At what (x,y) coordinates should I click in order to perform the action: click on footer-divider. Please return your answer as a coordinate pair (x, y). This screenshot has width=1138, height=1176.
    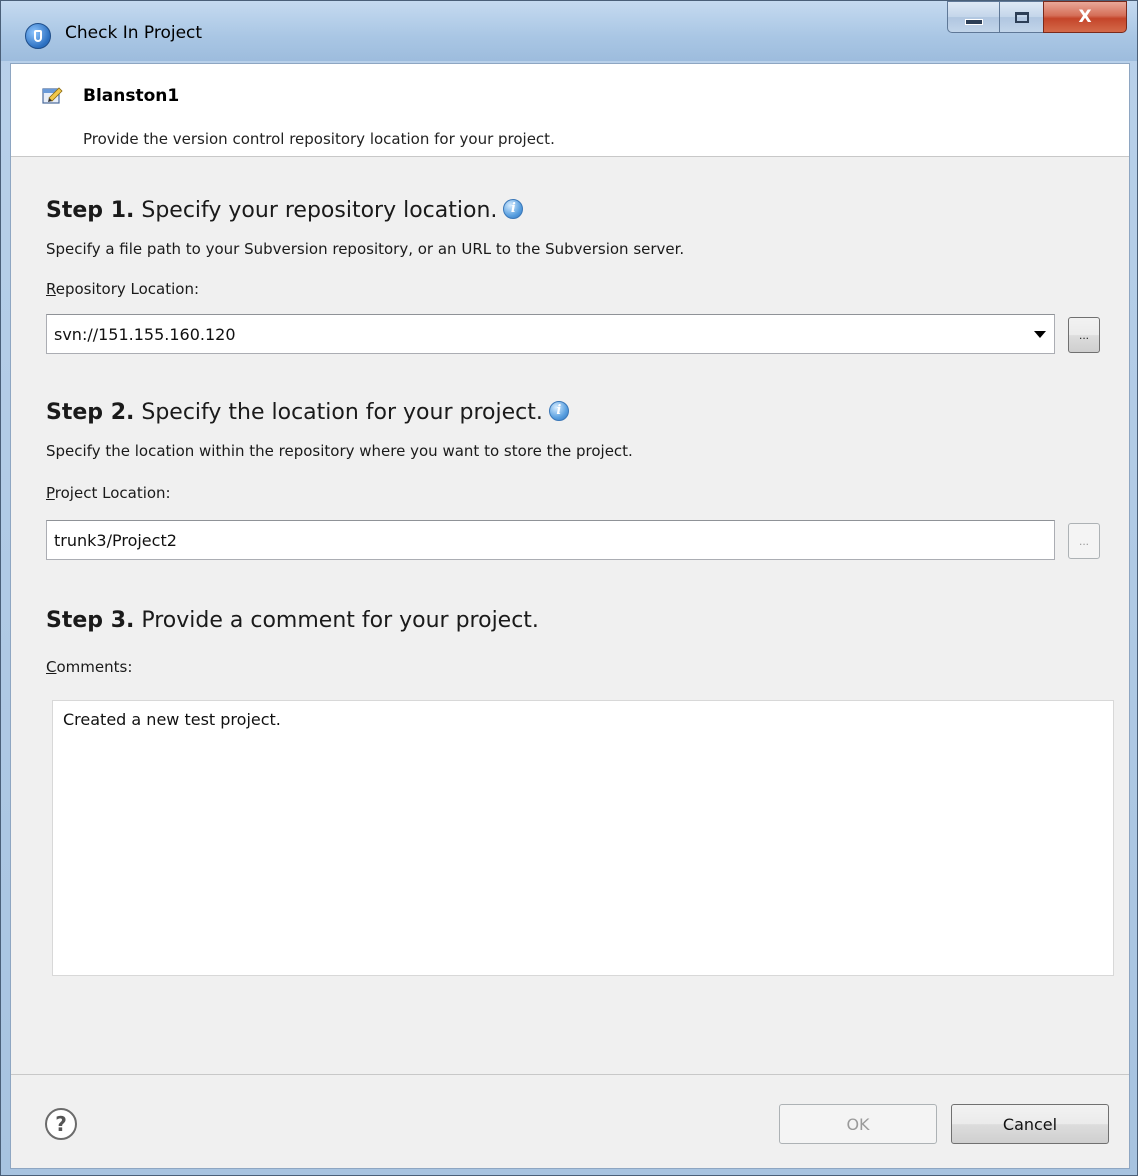
    Looking at the image, I should click on (570, 1074).